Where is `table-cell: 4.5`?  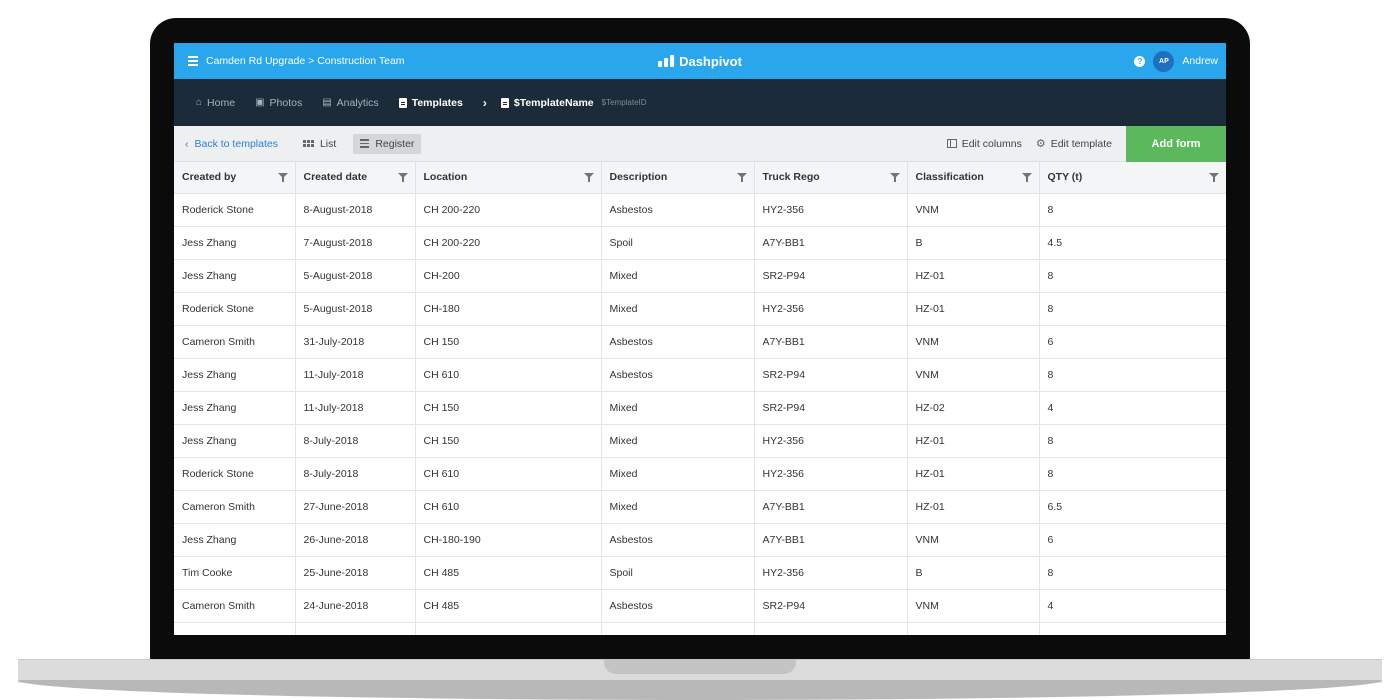 table-cell: 4.5 is located at coordinates (1132, 243).